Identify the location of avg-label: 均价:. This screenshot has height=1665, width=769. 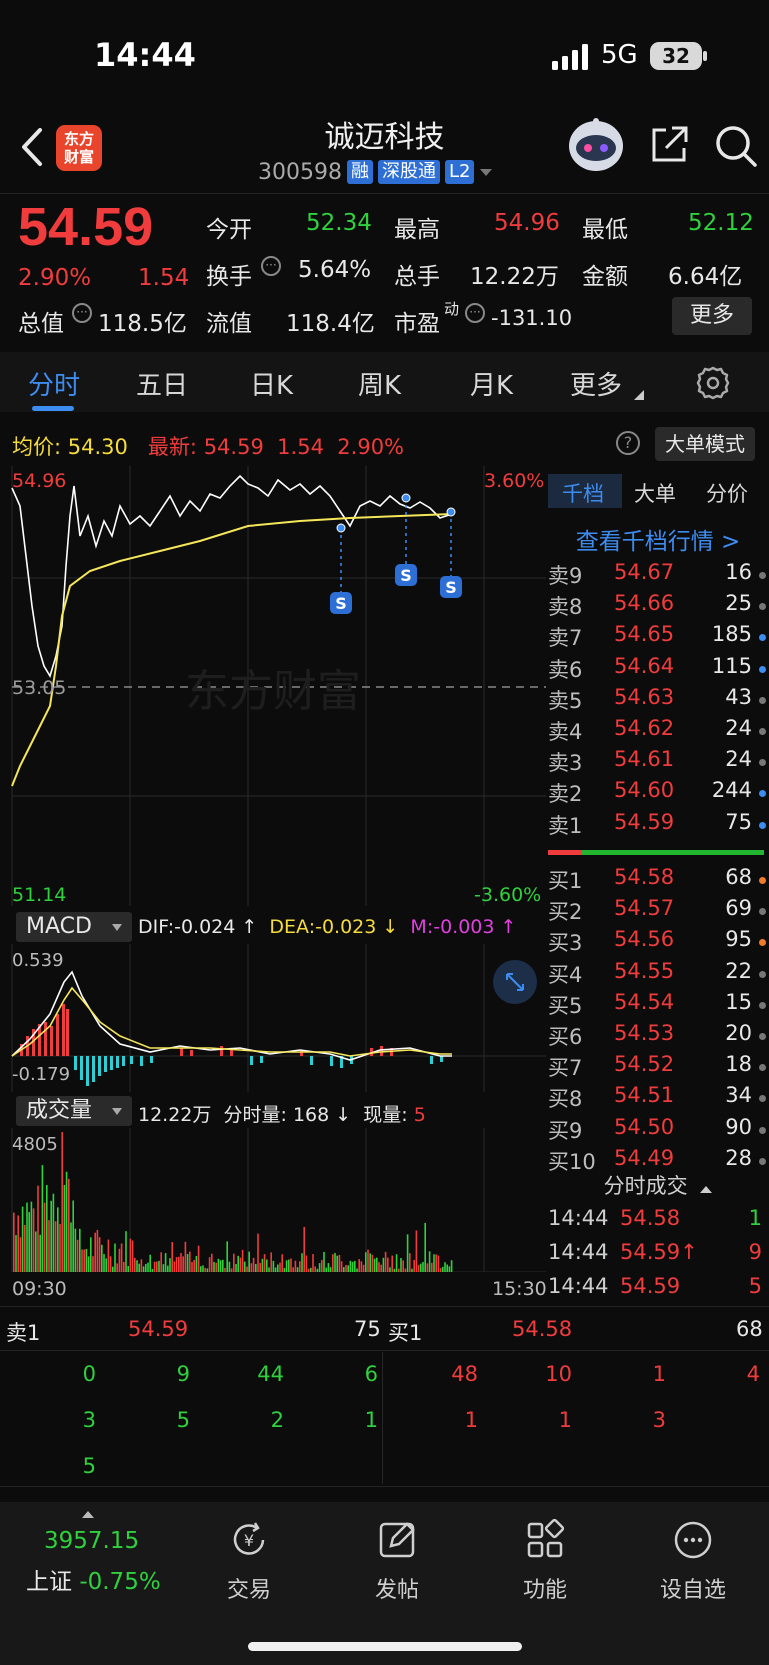
(37, 447).